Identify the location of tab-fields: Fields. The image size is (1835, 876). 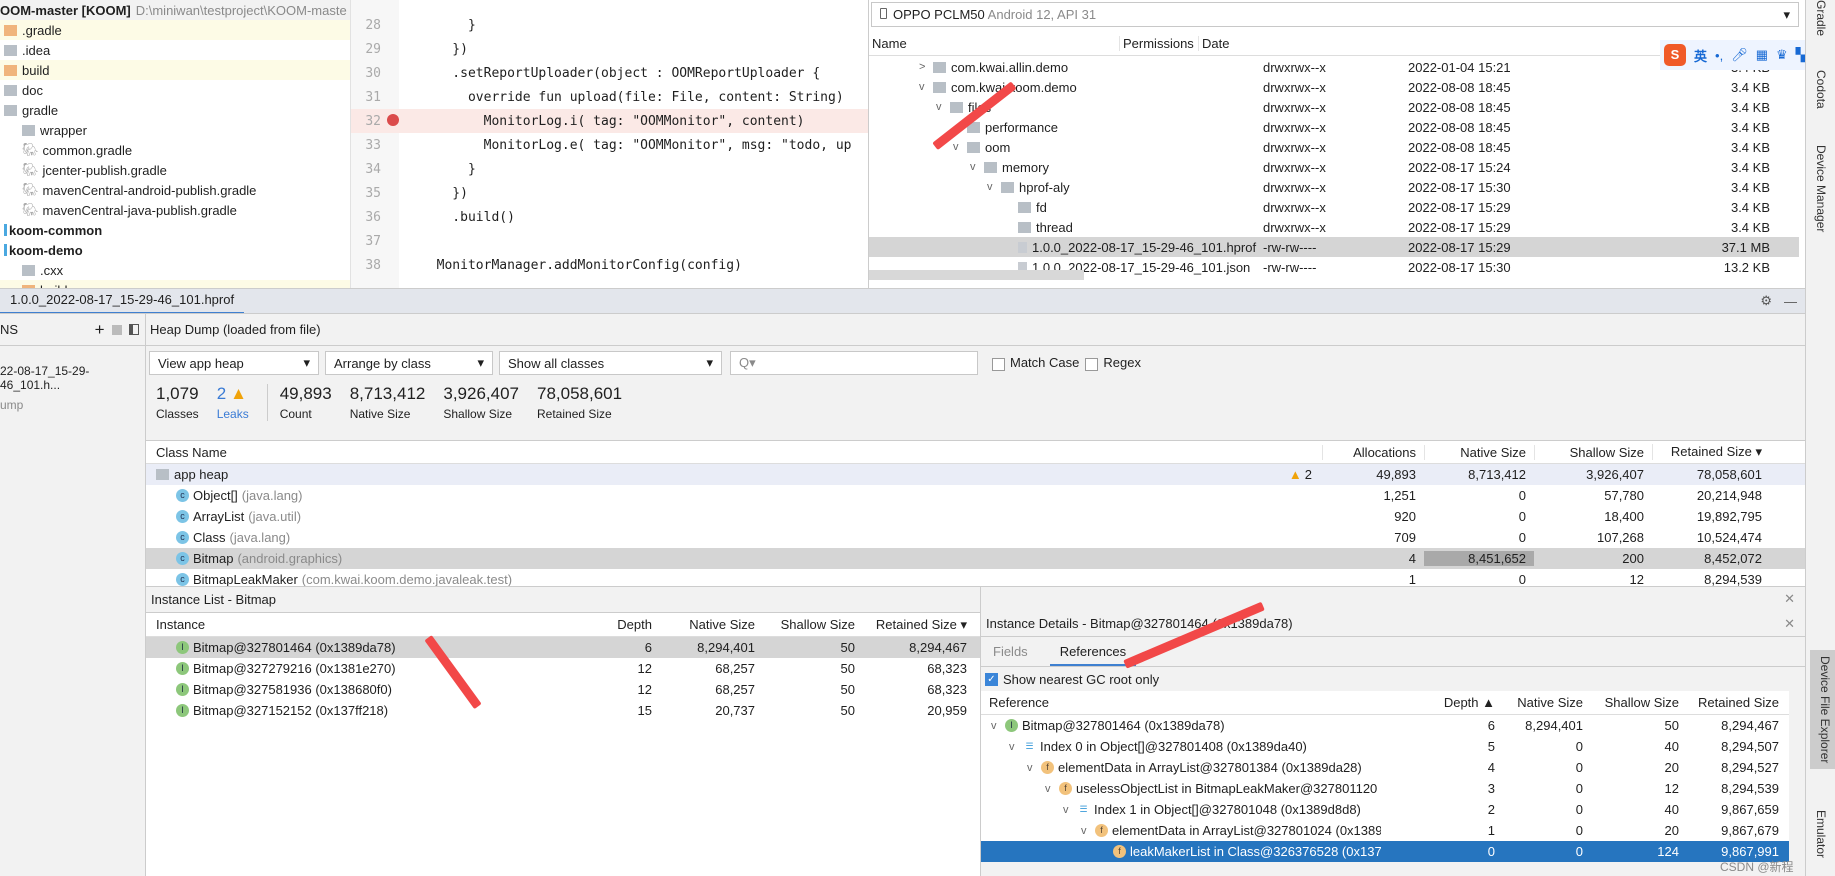
(1010, 651).